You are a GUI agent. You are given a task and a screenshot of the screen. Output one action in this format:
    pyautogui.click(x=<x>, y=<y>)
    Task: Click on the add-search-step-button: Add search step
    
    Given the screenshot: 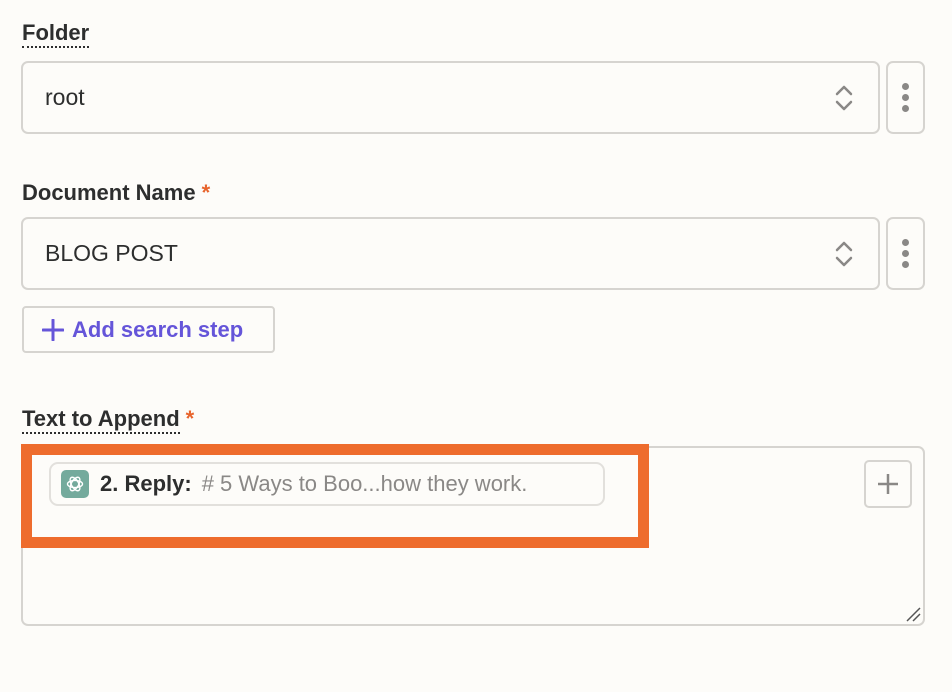 What is the action you would take?
    pyautogui.click(x=148, y=329)
    